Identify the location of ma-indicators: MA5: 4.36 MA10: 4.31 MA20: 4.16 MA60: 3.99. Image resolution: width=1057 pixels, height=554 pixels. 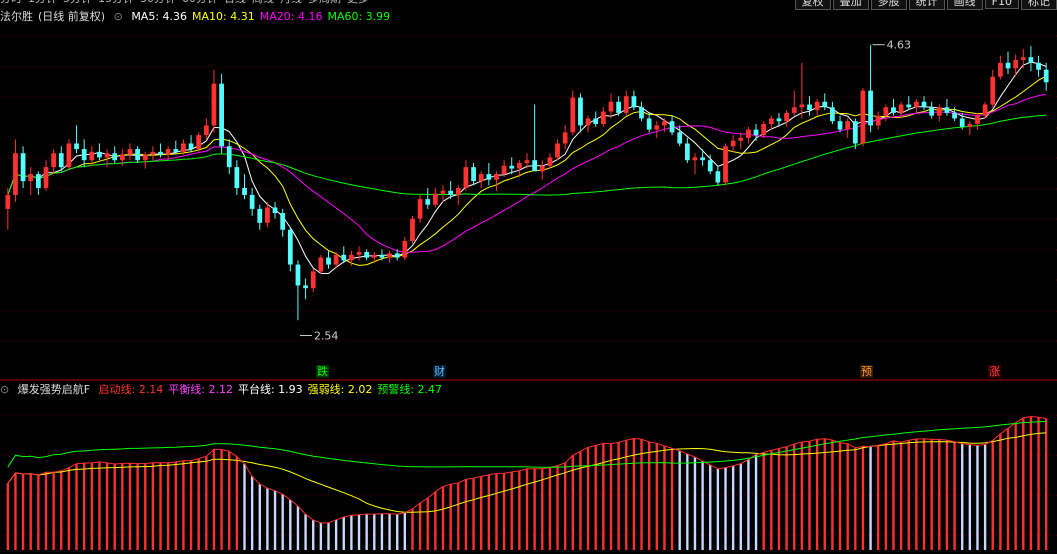
(263, 16).